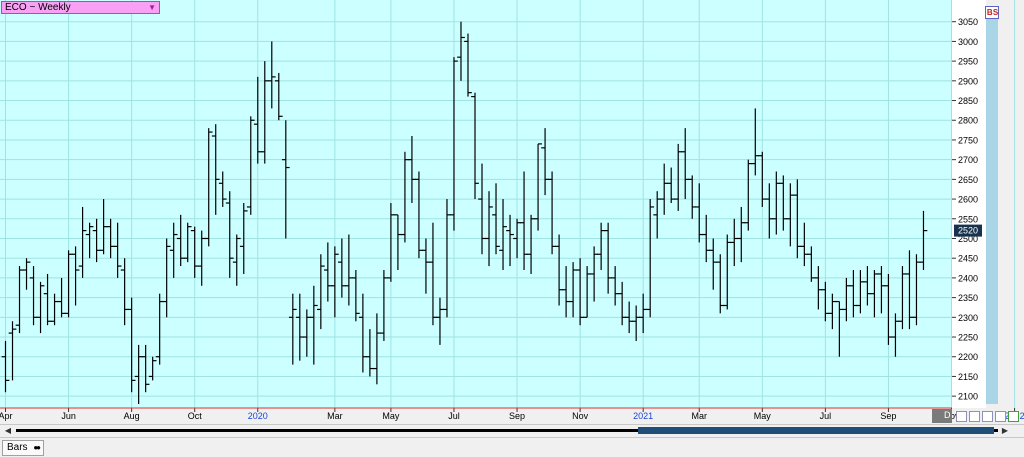  Describe the element at coordinates (643, 416) in the screenshot. I see `x-tick-label: 2021` at that location.